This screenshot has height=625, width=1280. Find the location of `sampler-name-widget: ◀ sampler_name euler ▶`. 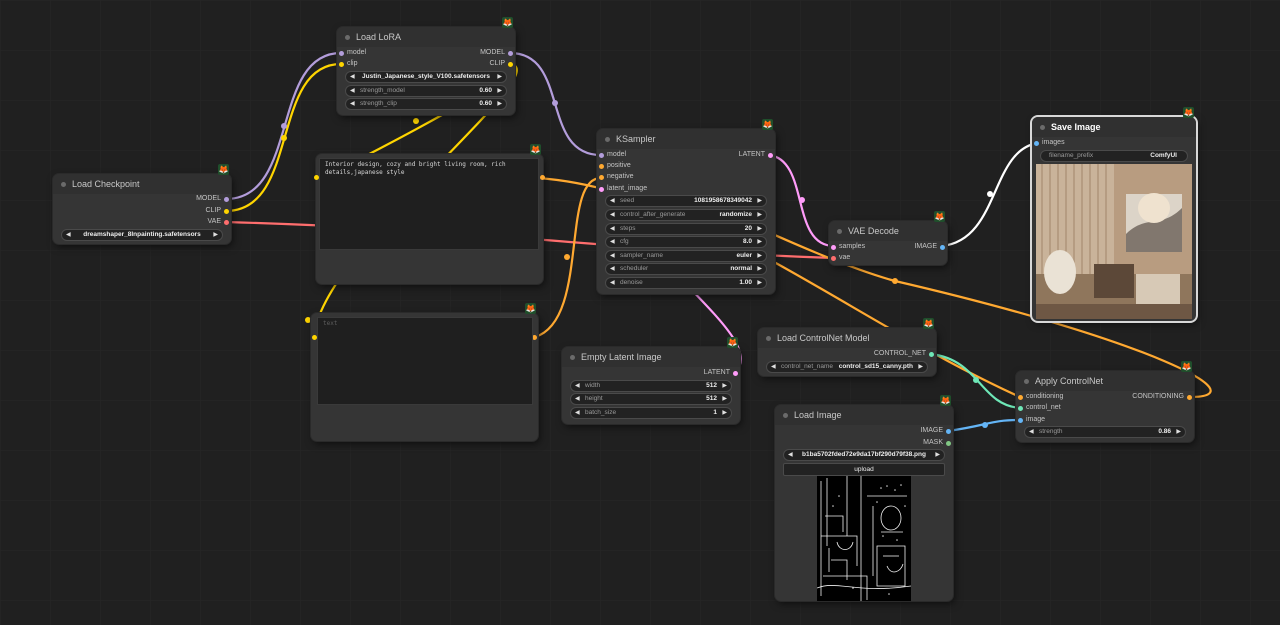

sampler-name-widget: ◀ sampler_name euler ▶ is located at coordinates (686, 256).